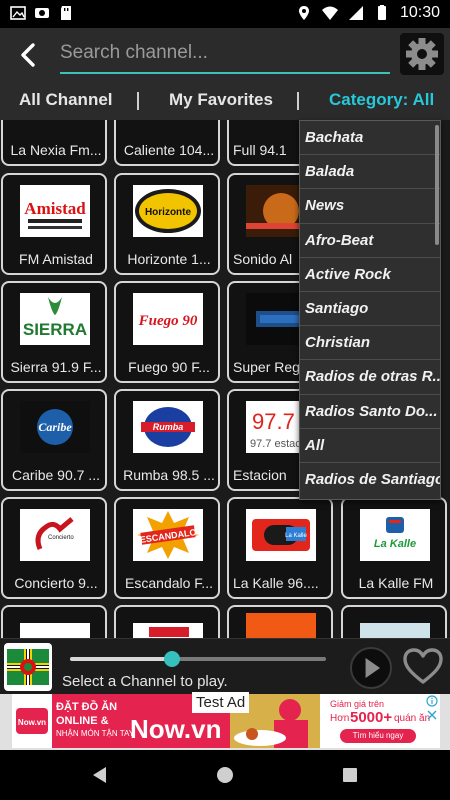 The image size is (450, 800). I want to click on test-ad-label: Test Ad, so click(221, 702).